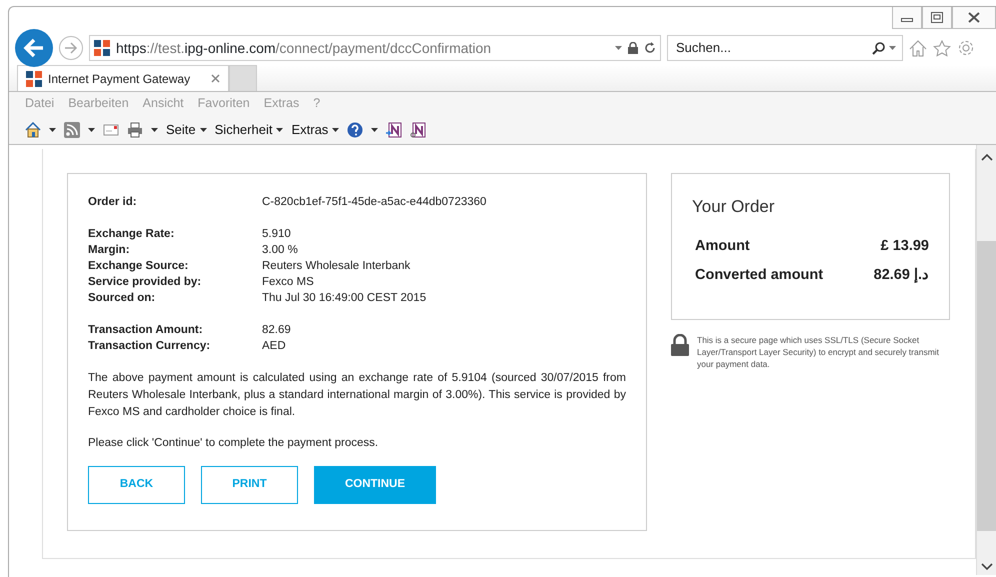 This screenshot has width=996, height=577. What do you see at coordinates (249, 485) in the screenshot?
I see `action-button: PRINT` at bounding box center [249, 485].